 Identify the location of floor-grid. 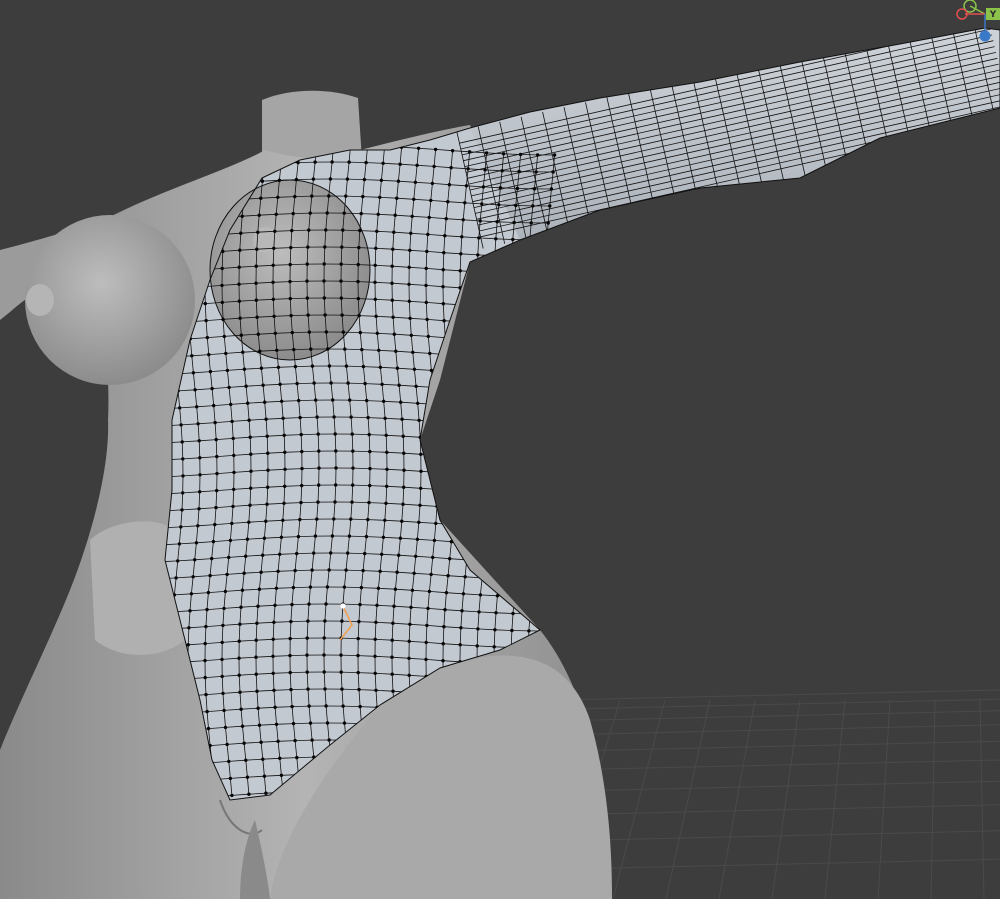
(779, 794).